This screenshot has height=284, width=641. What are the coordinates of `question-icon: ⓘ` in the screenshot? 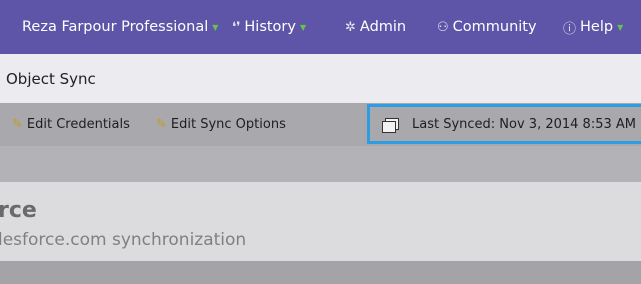 It's located at (570, 29).